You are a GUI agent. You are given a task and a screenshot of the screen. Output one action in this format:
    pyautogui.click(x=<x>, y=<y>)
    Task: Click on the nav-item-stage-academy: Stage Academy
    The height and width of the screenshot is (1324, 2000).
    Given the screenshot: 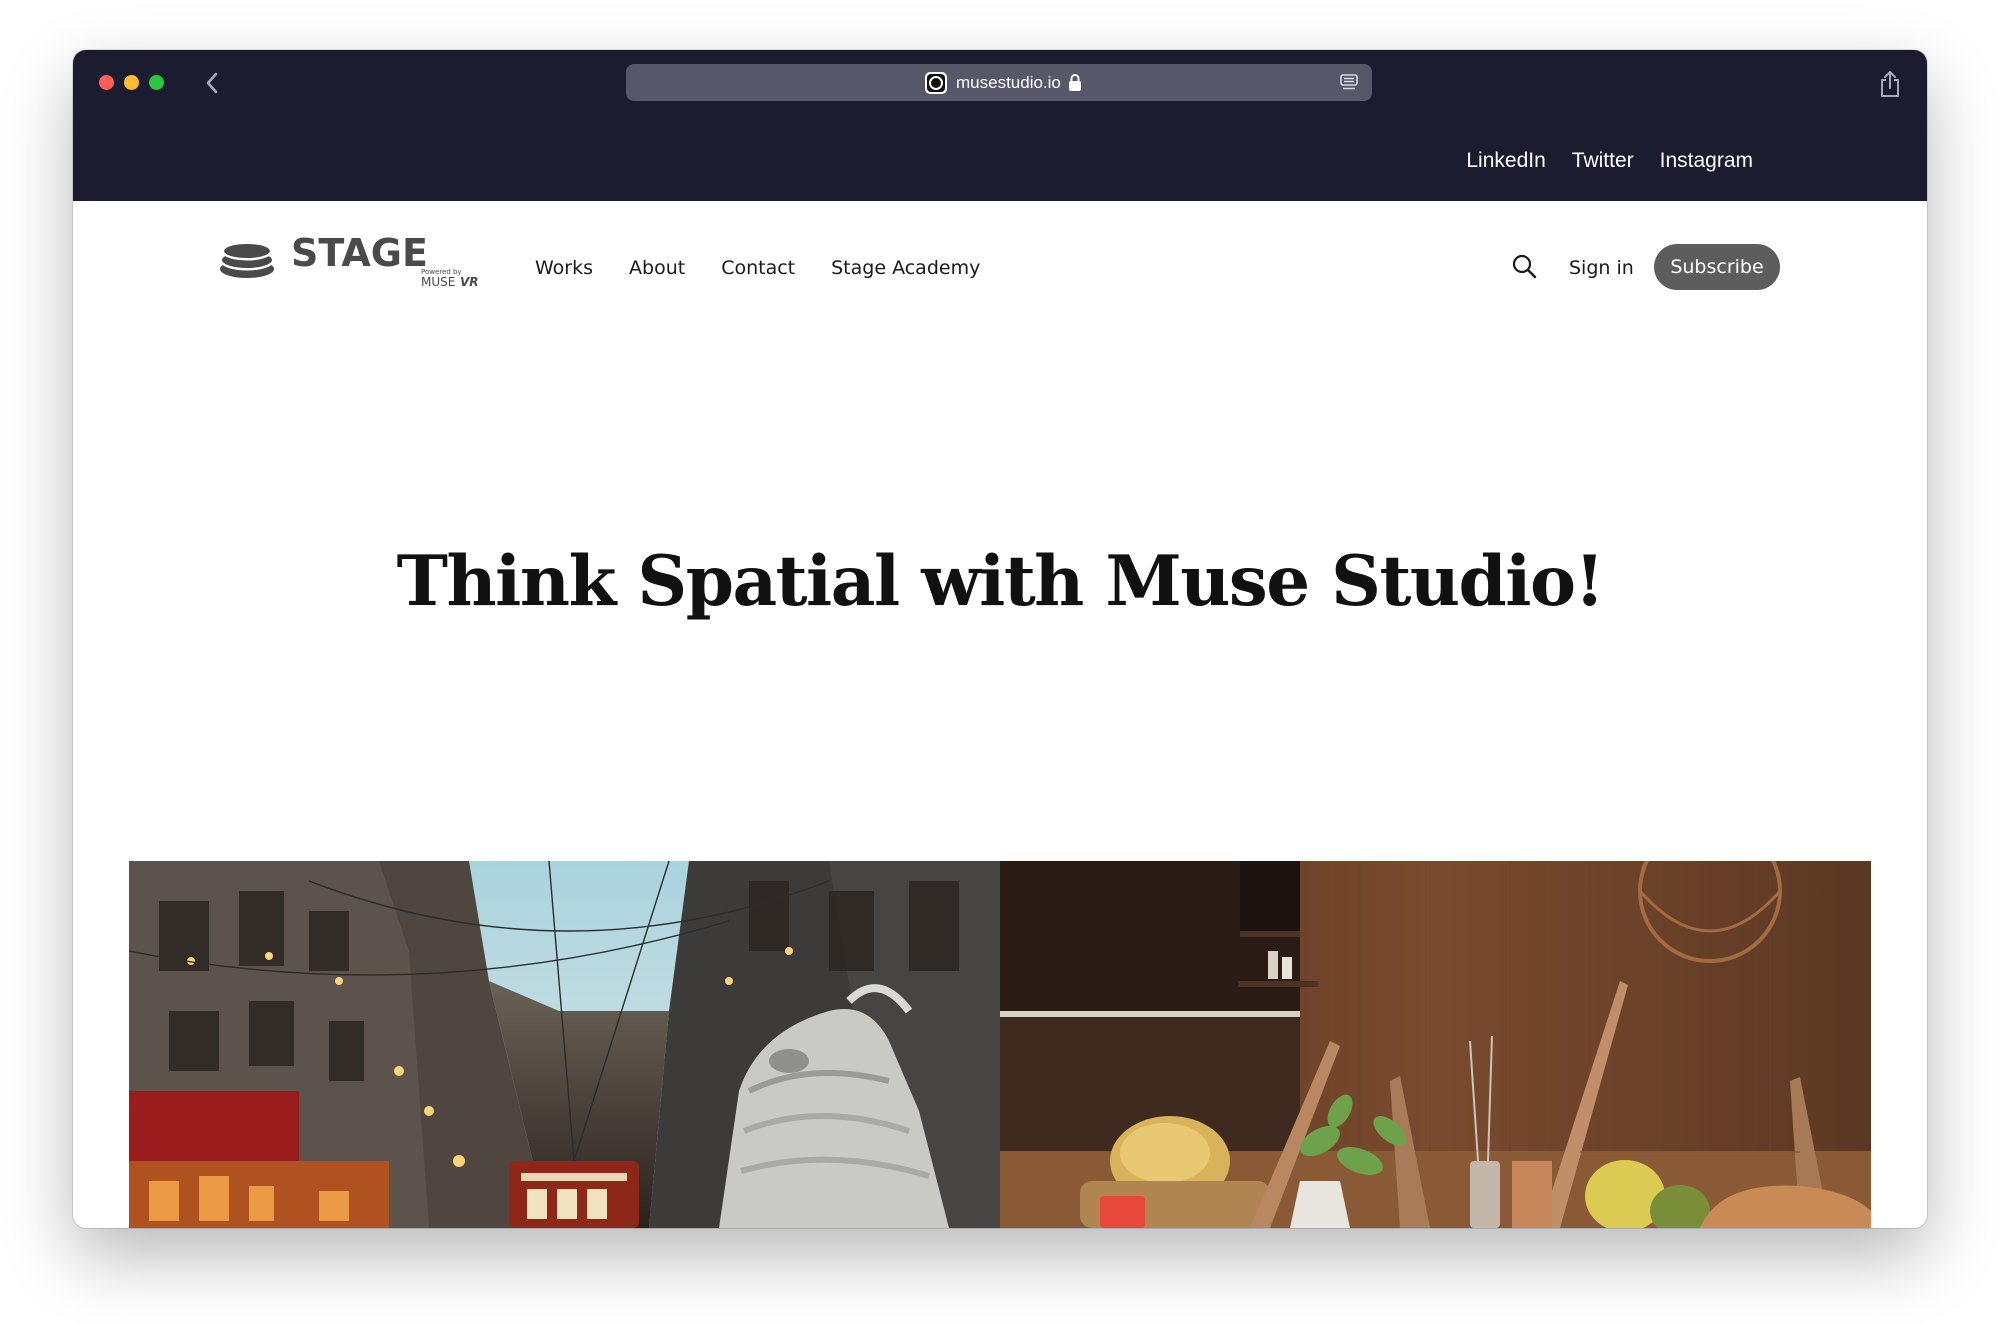 What is the action you would take?
    pyautogui.click(x=905, y=268)
    